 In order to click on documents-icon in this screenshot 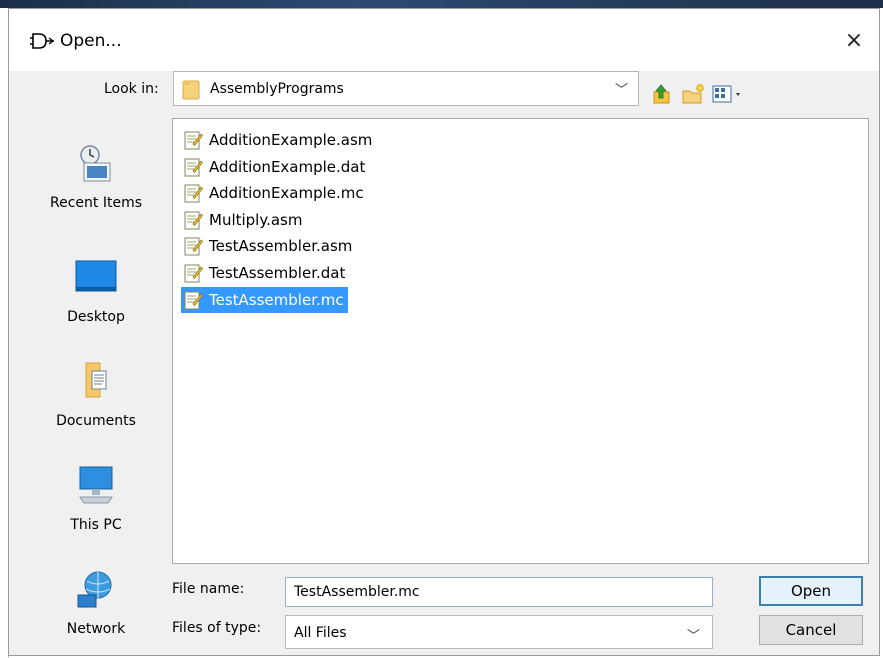, I will do `click(96, 380)`.